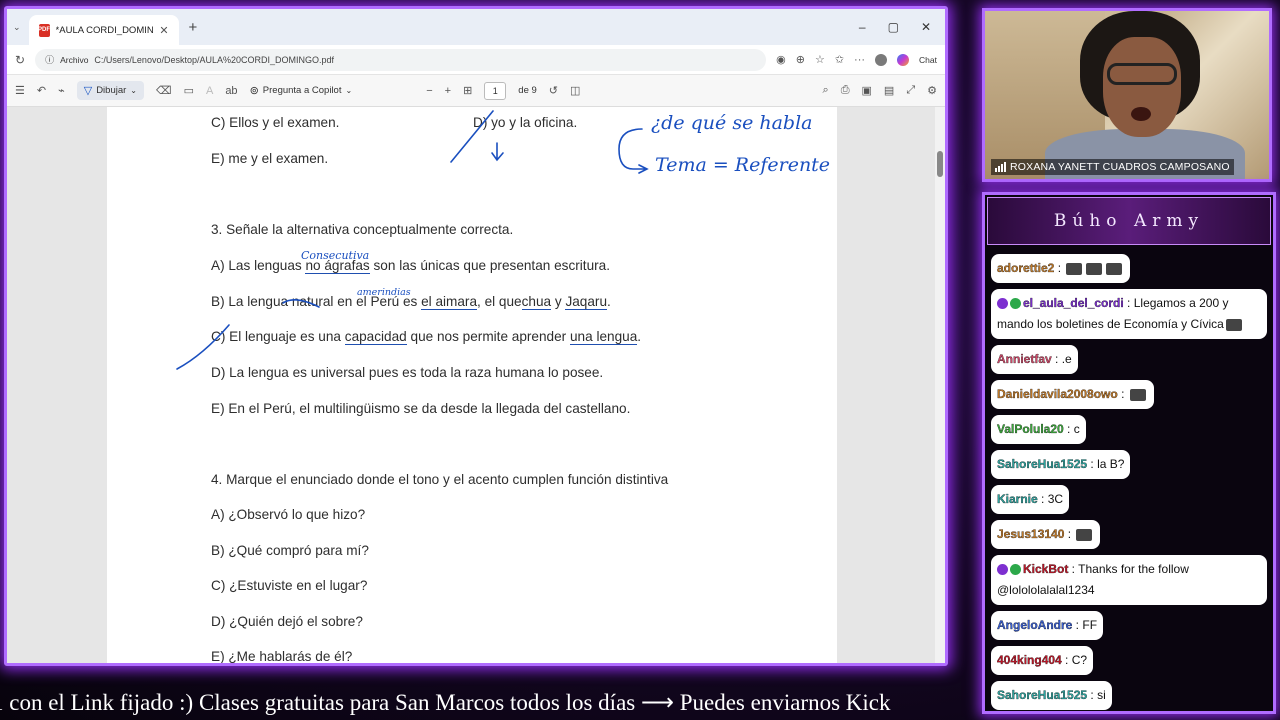  I want to click on chat-bubble: Annietfav : .e, so click(1034, 359).